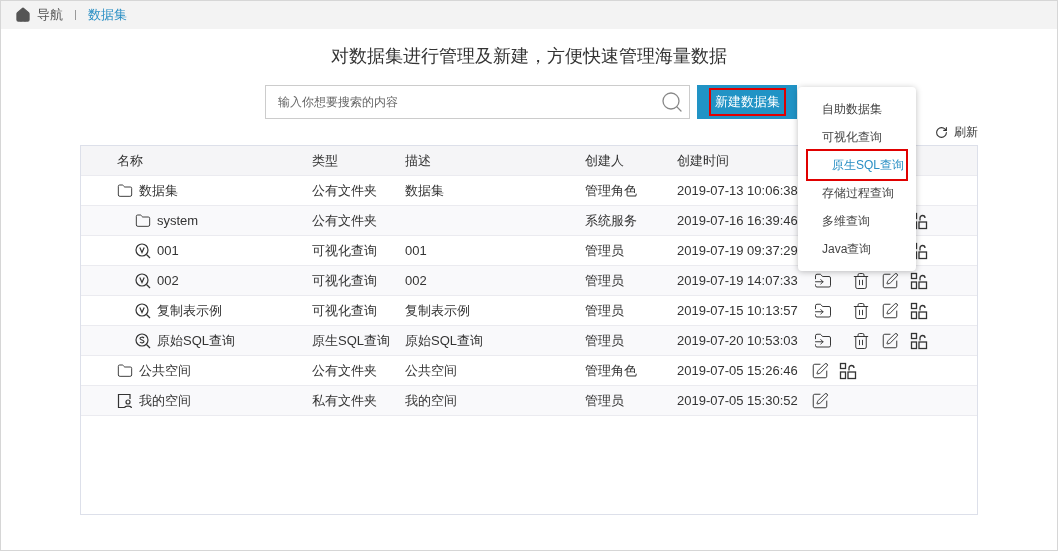 This screenshot has width=1058, height=551. I want to click on breadcrumb-link: 导航, so click(50, 15).